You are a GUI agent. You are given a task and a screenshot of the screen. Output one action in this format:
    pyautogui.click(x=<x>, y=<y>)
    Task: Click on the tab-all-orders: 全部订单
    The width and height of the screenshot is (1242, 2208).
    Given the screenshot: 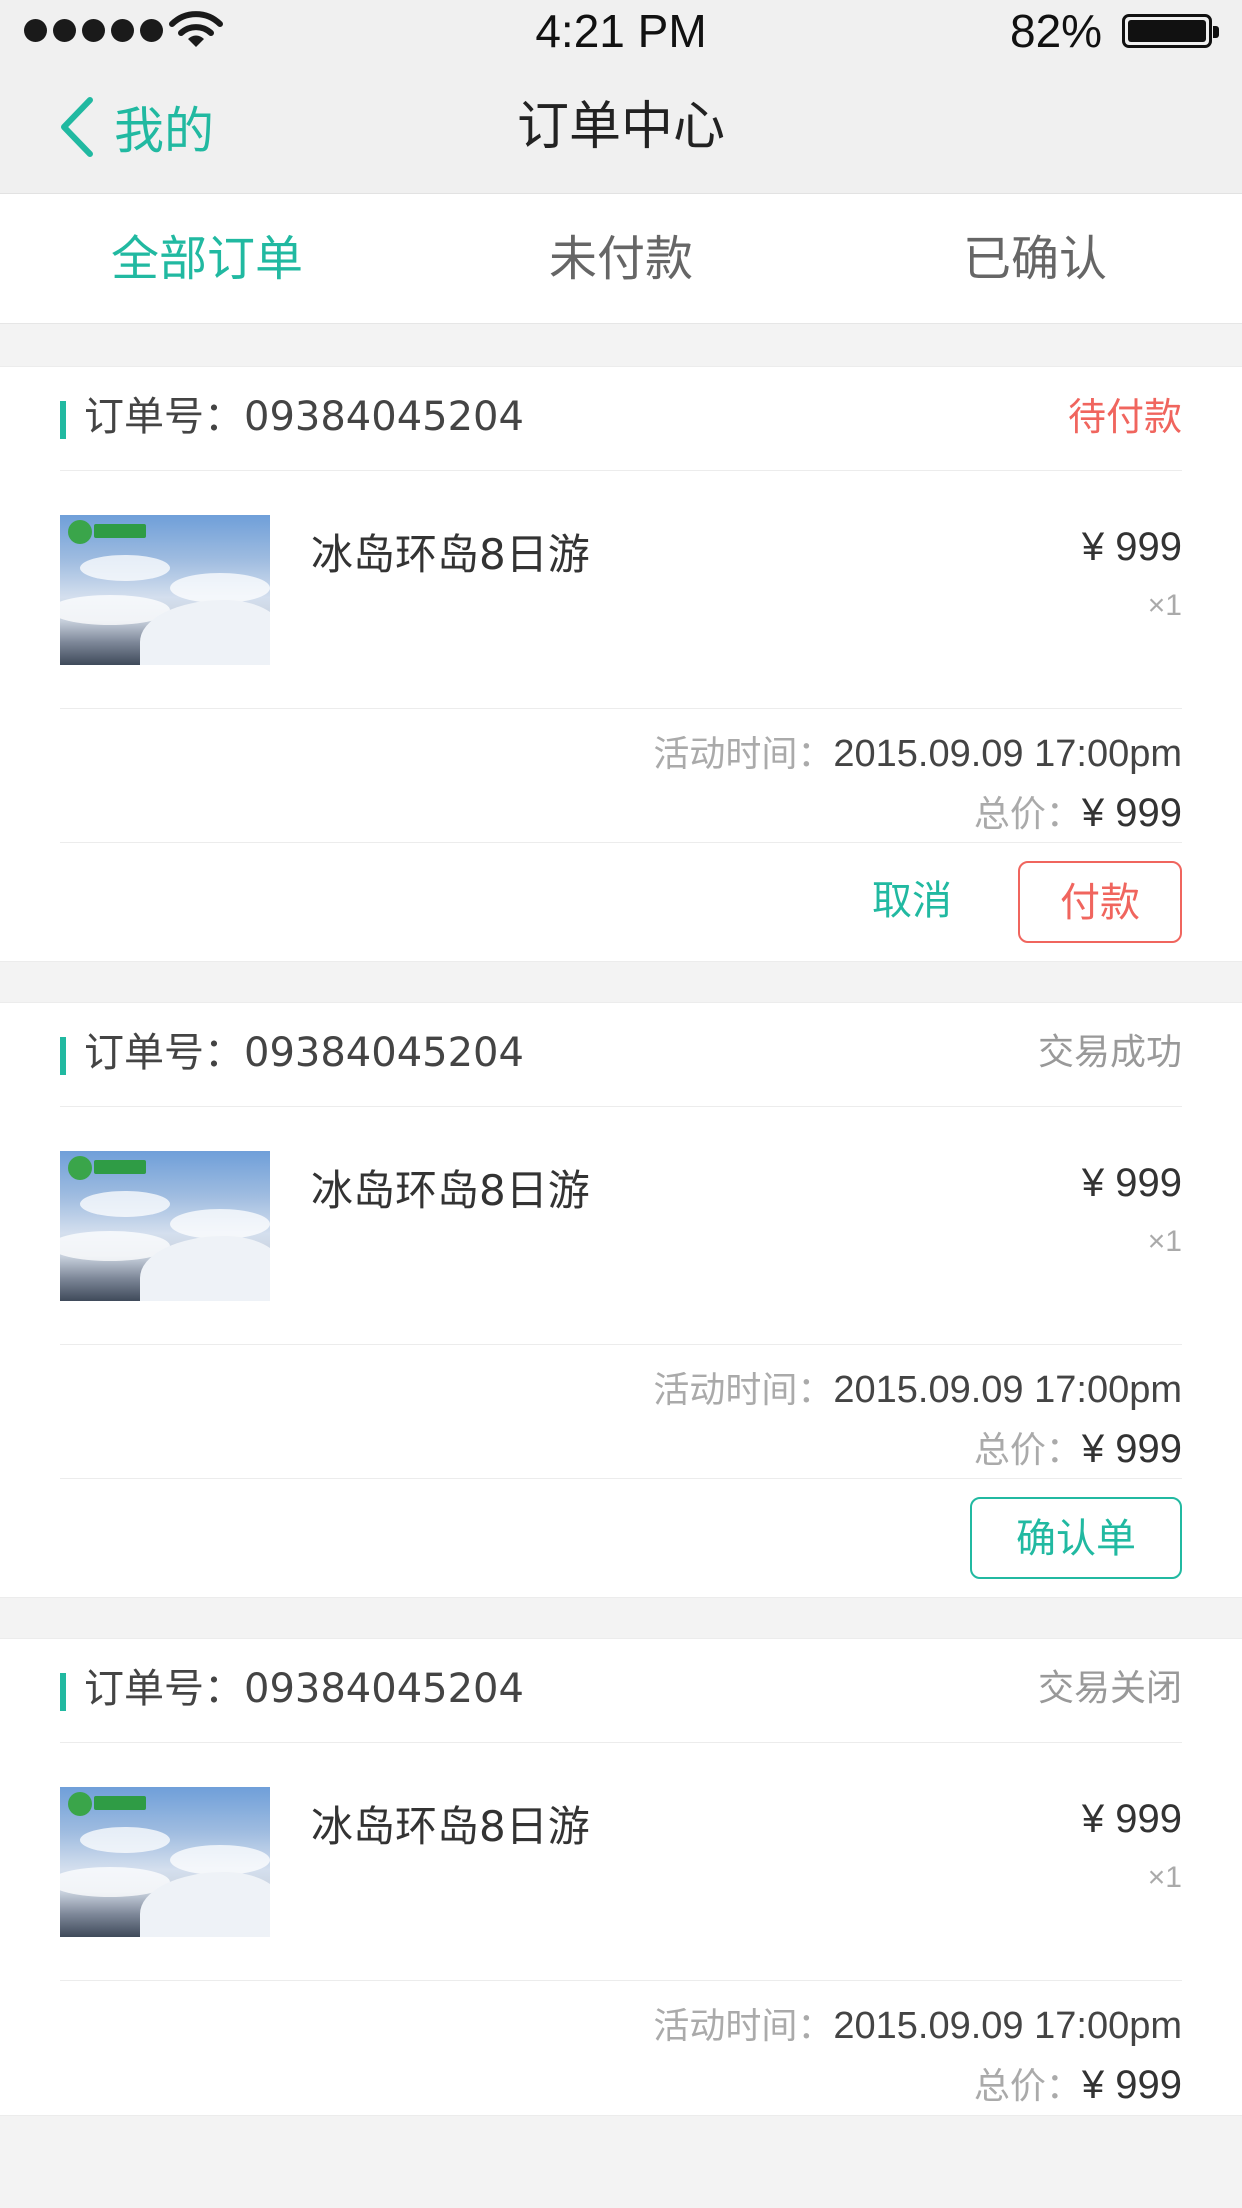 What is the action you would take?
    pyautogui.click(x=207, y=258)
    